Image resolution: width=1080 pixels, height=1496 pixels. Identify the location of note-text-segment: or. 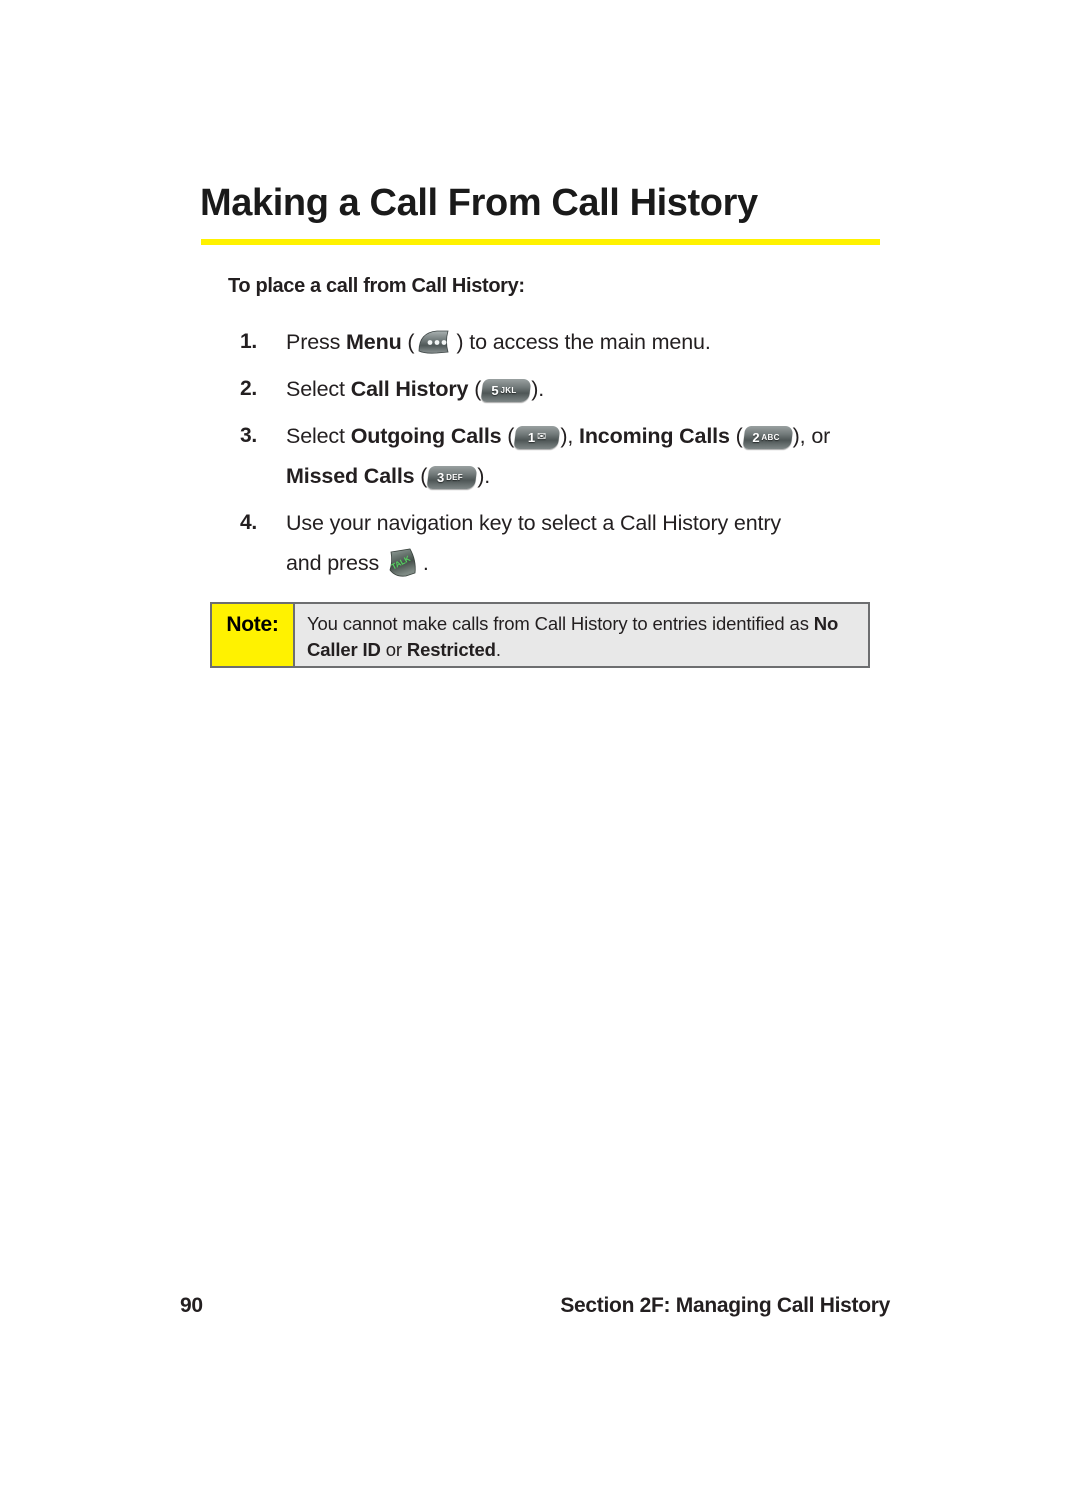
(393, 649).